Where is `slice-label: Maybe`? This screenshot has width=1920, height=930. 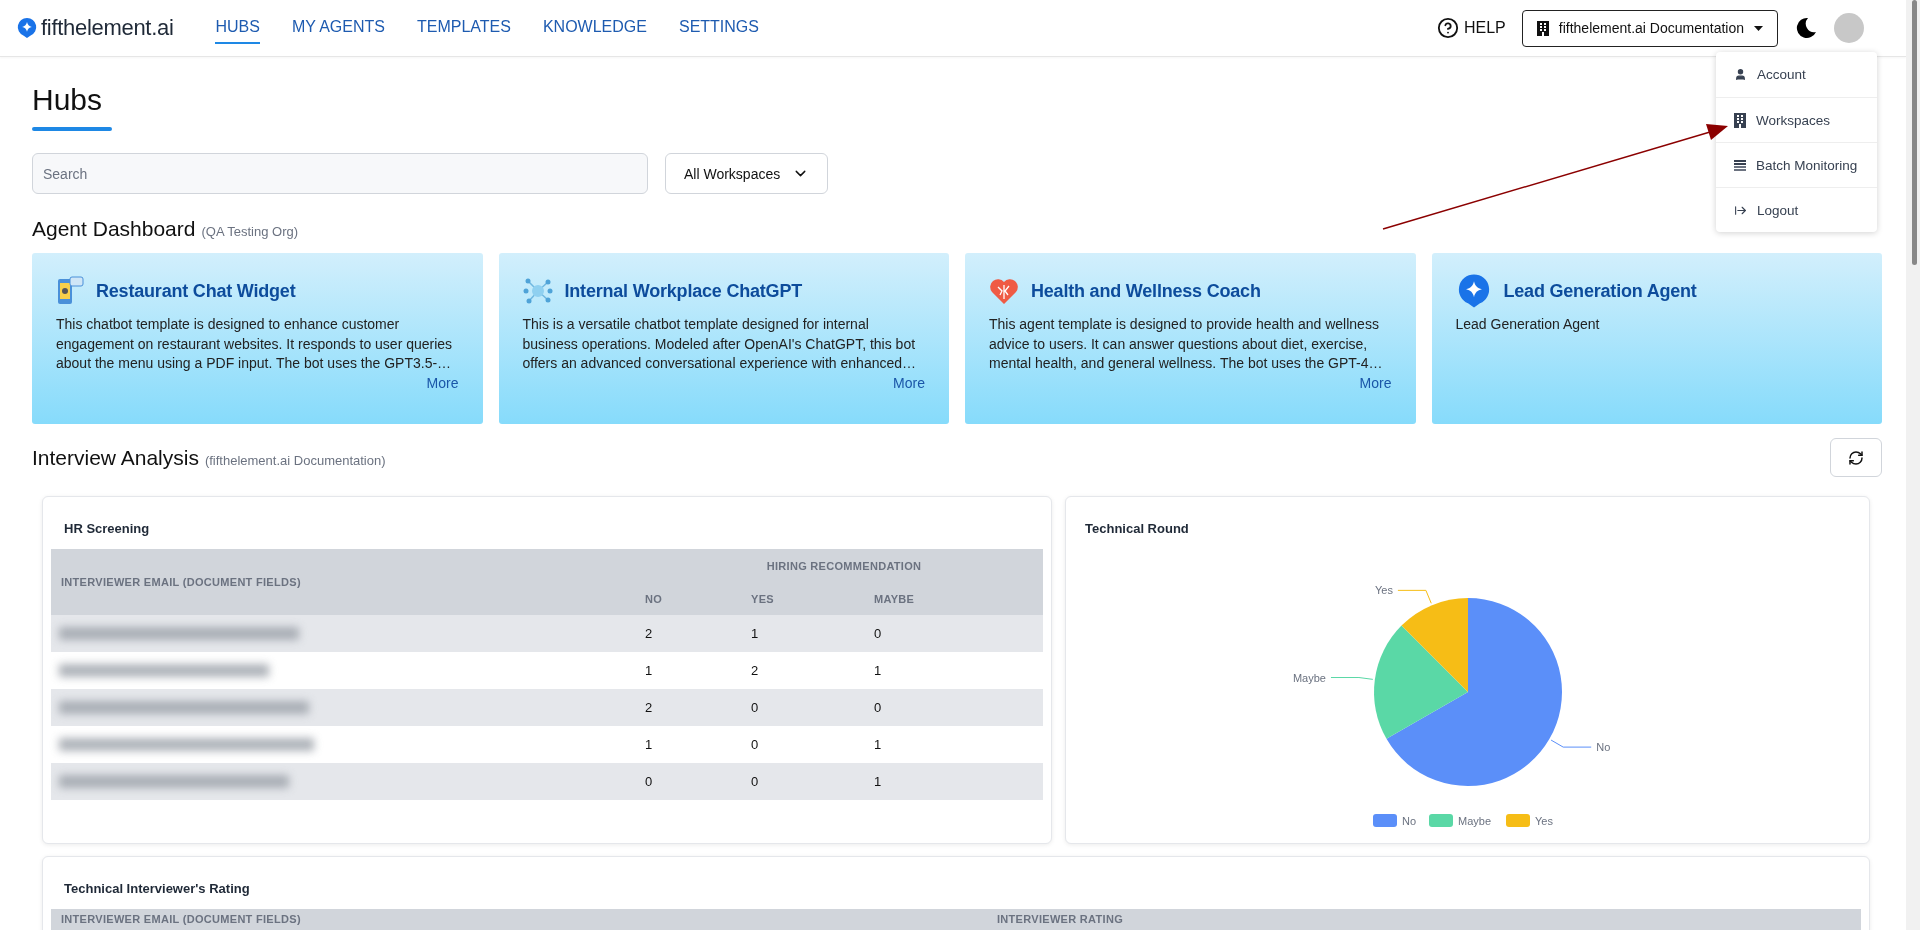
slice-label: Maybe is located at coordinates (1309, 677).